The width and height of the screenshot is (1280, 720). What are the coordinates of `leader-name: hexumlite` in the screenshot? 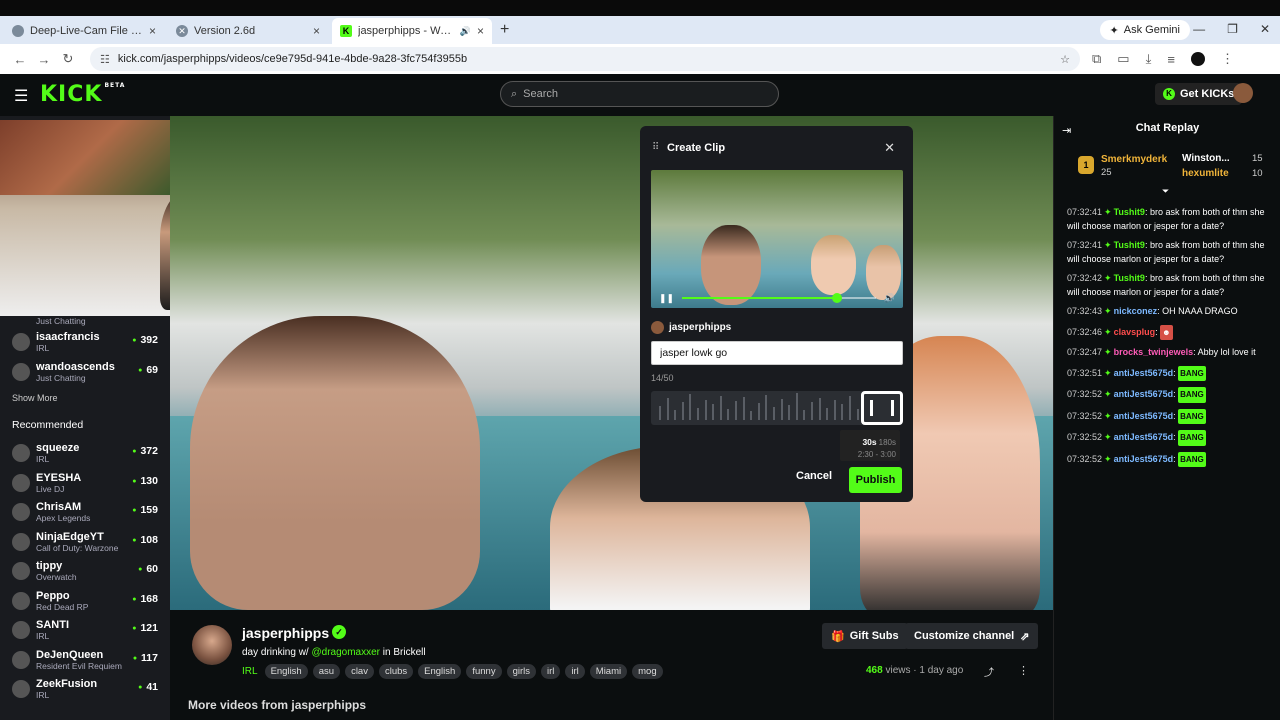 It's located at (1205, 173).